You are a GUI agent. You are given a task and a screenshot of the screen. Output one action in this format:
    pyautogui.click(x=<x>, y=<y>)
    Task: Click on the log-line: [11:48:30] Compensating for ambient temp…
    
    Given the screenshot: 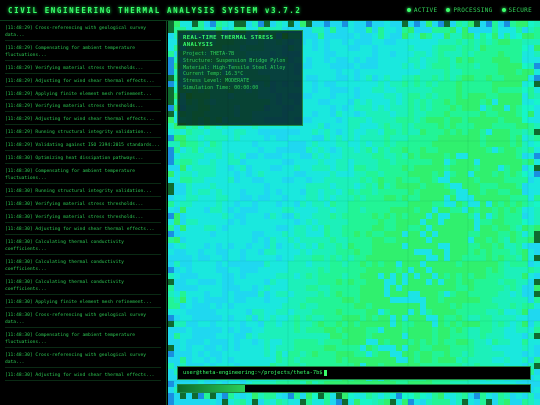 What is the action you would take?
    pyautogui.click(x=83, y=176)
    